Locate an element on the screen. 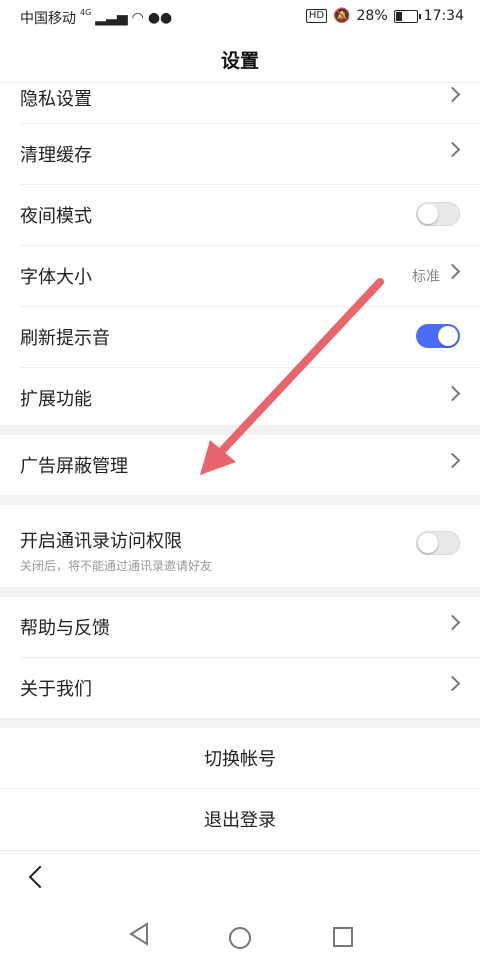  night-mode-toggle is located at coordinates (438, 214).